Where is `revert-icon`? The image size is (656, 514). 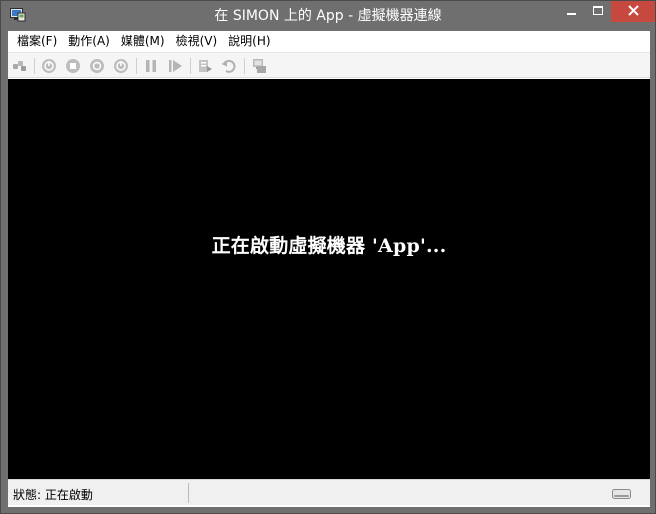 revert-icon is located at coordinates (229, 66).